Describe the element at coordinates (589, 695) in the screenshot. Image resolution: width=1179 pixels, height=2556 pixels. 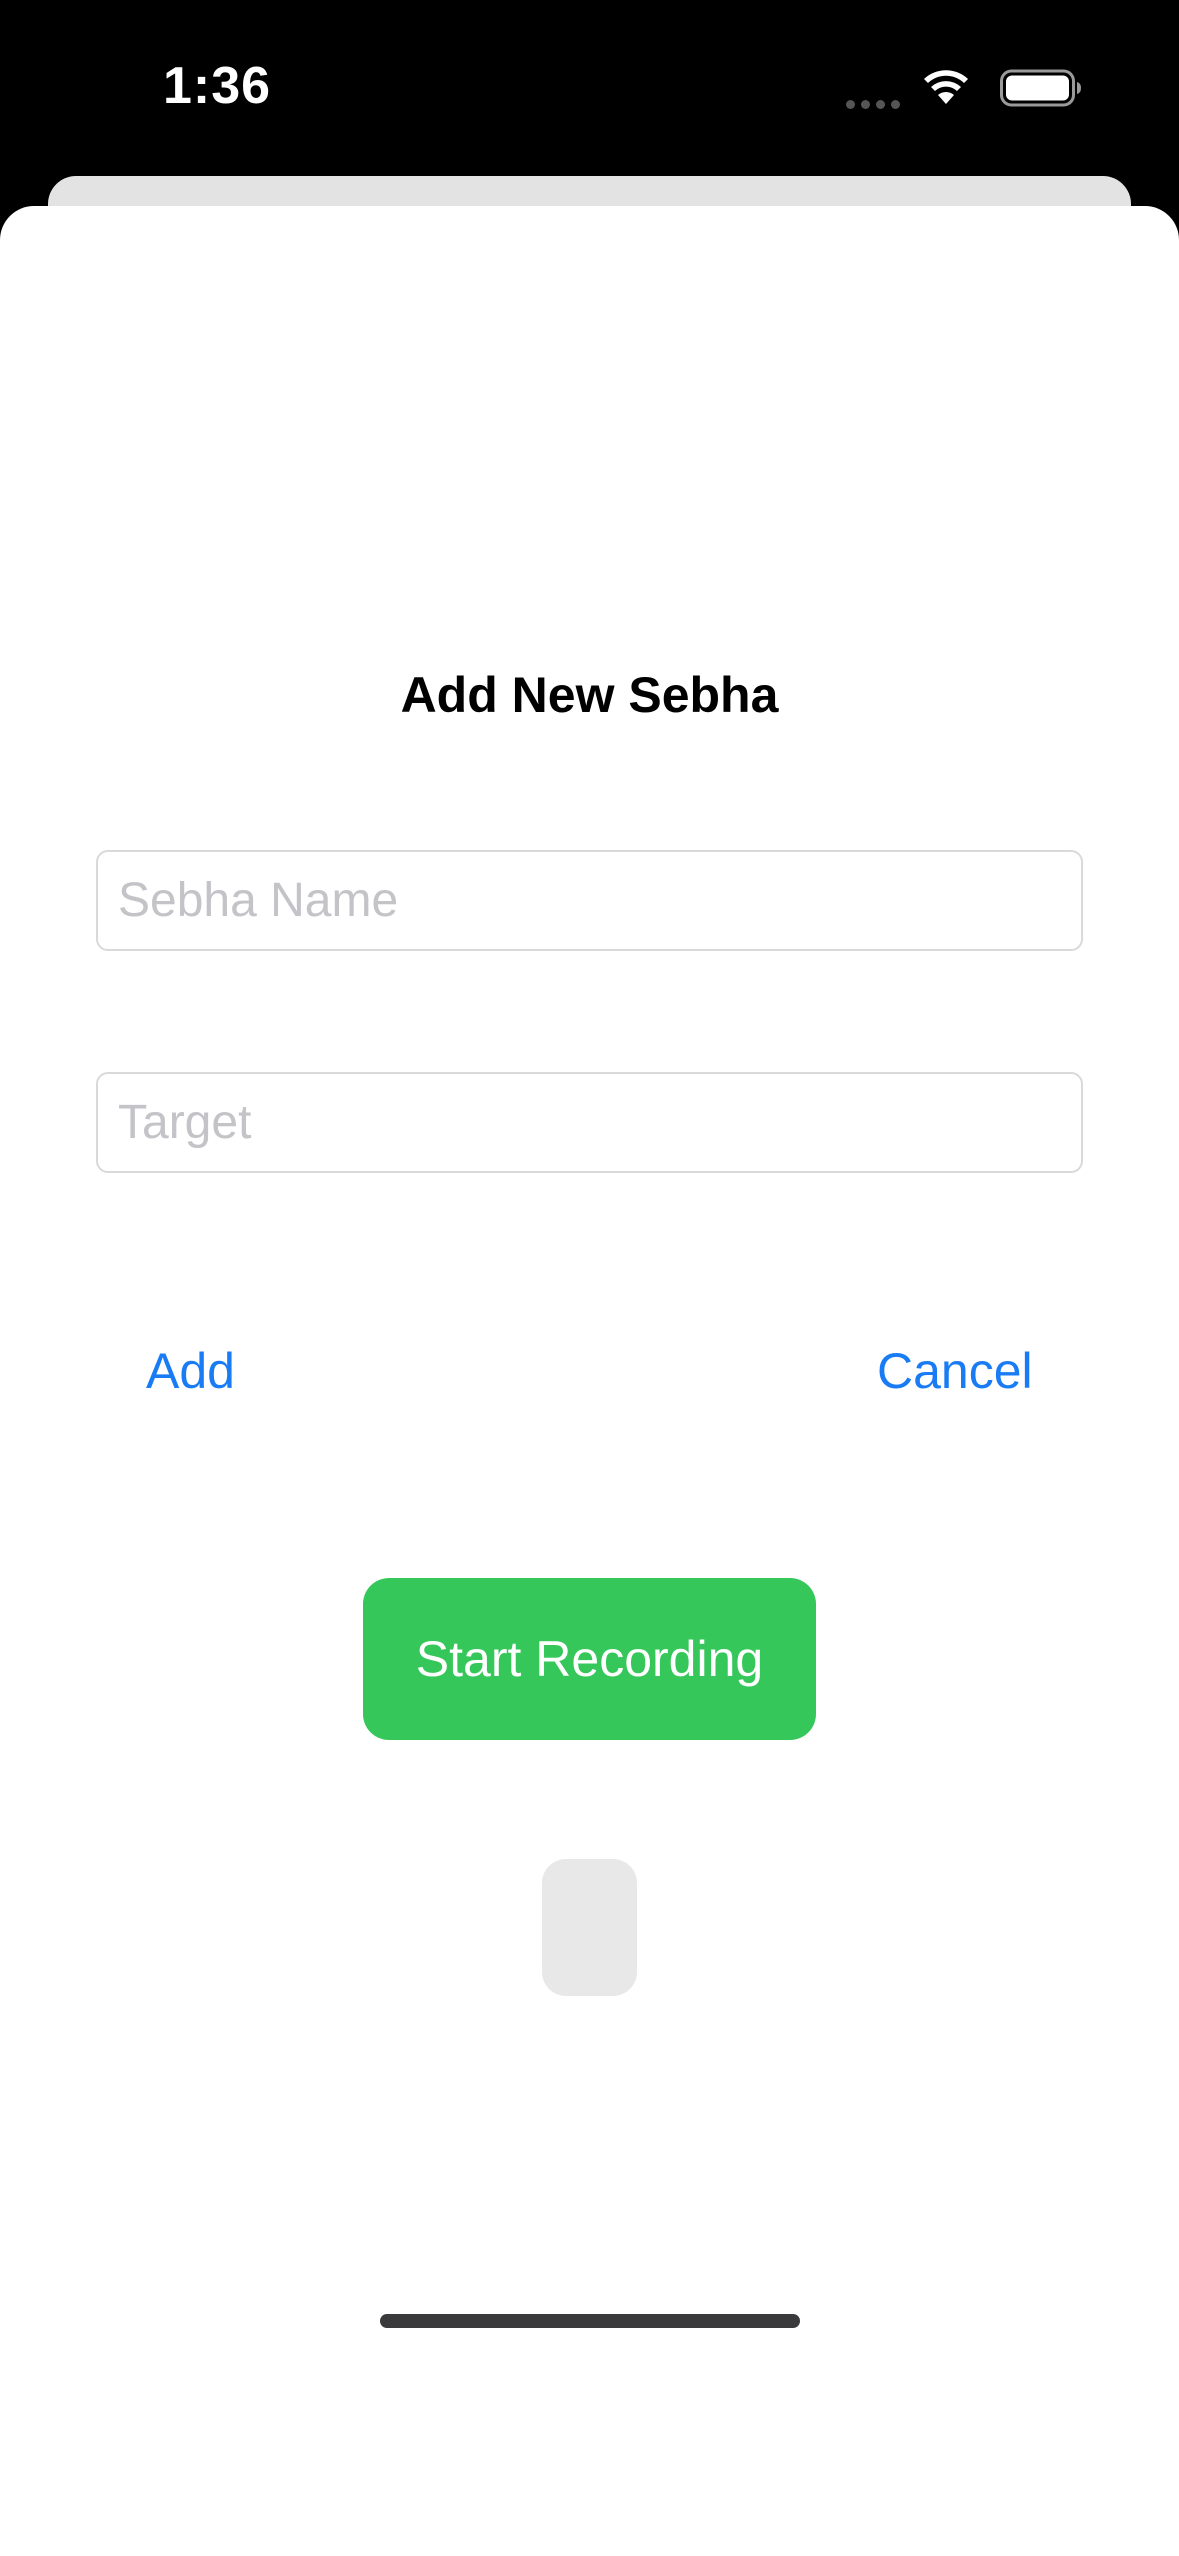
I see `sheet-title: Add New Sebha` at that location.